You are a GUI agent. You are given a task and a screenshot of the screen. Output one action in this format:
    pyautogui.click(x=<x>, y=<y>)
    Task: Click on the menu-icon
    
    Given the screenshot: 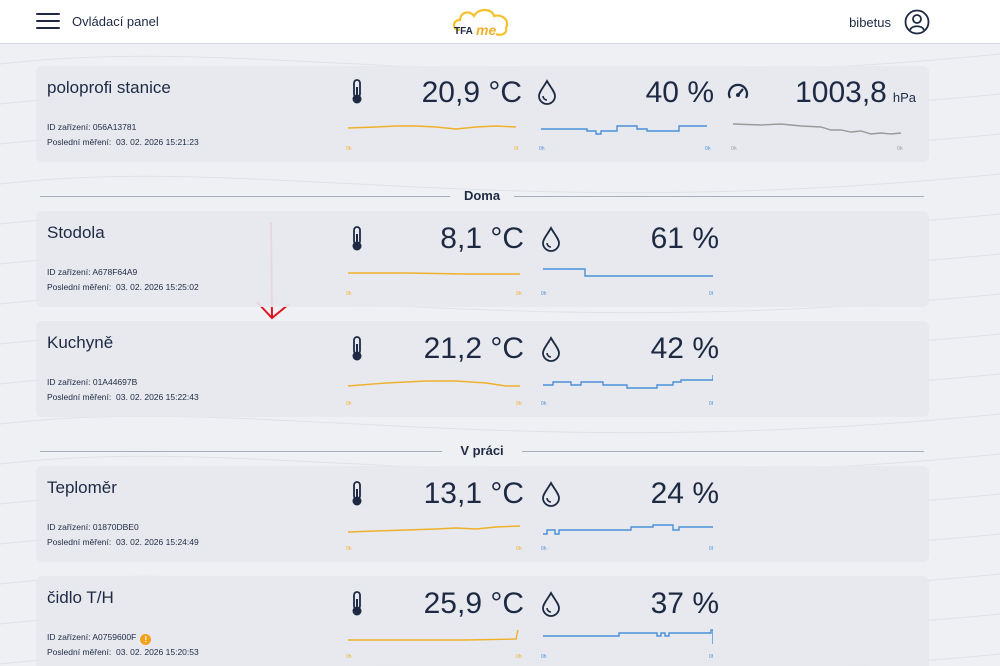 What is the action you would take?
    pyautogui.click(x=48, y=22)
    